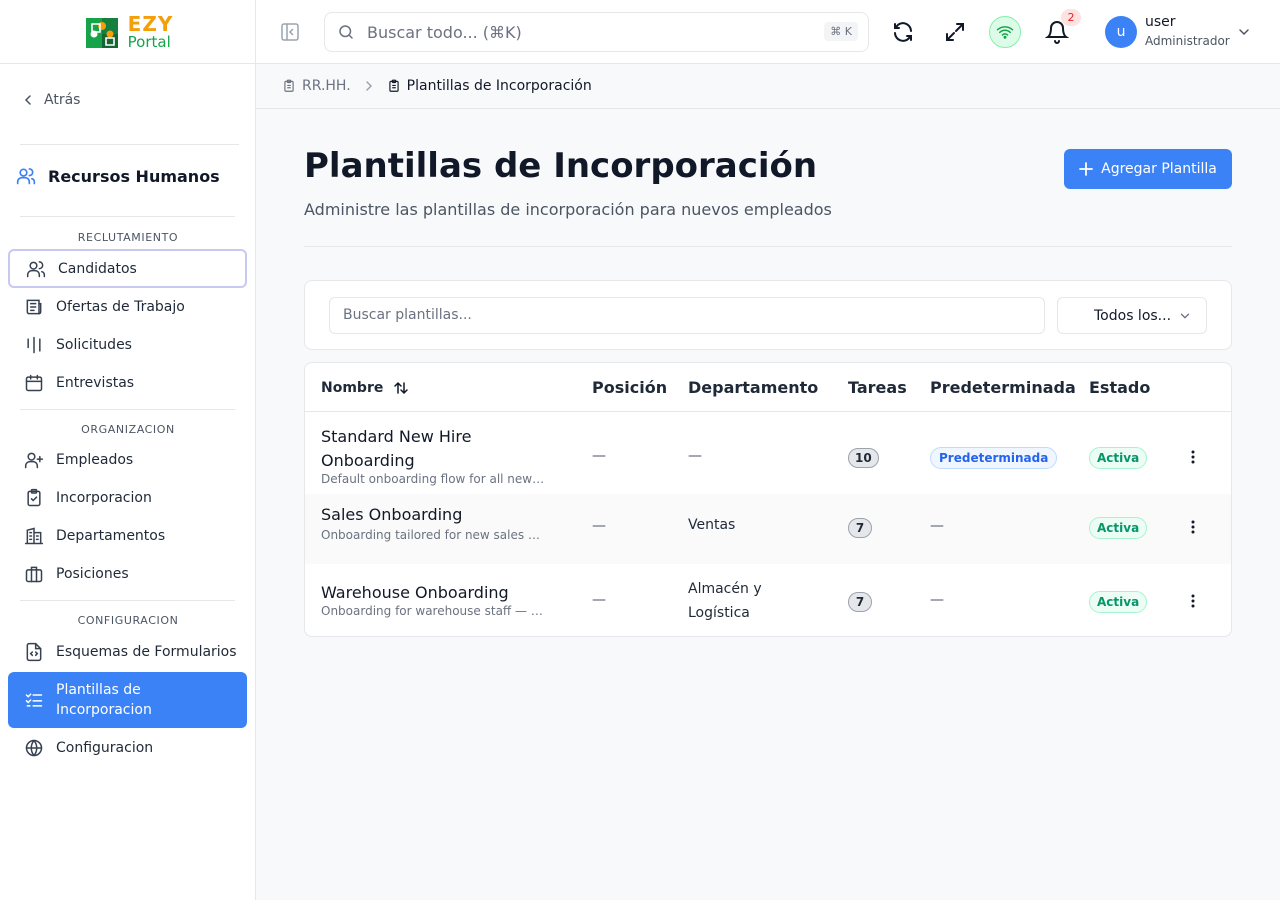  What do you see at coordinates (34, 383) in the screenshot?
I see `calendar-icon` at bounding box center [34, 383].